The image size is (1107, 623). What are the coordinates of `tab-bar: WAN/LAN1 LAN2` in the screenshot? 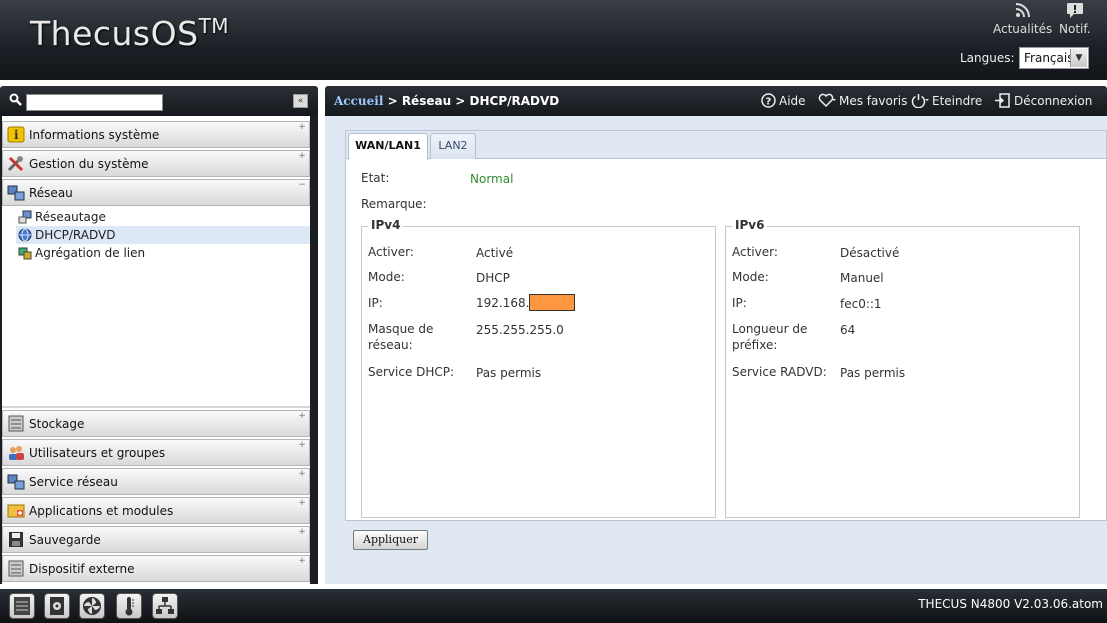 It's located at (726, 145).